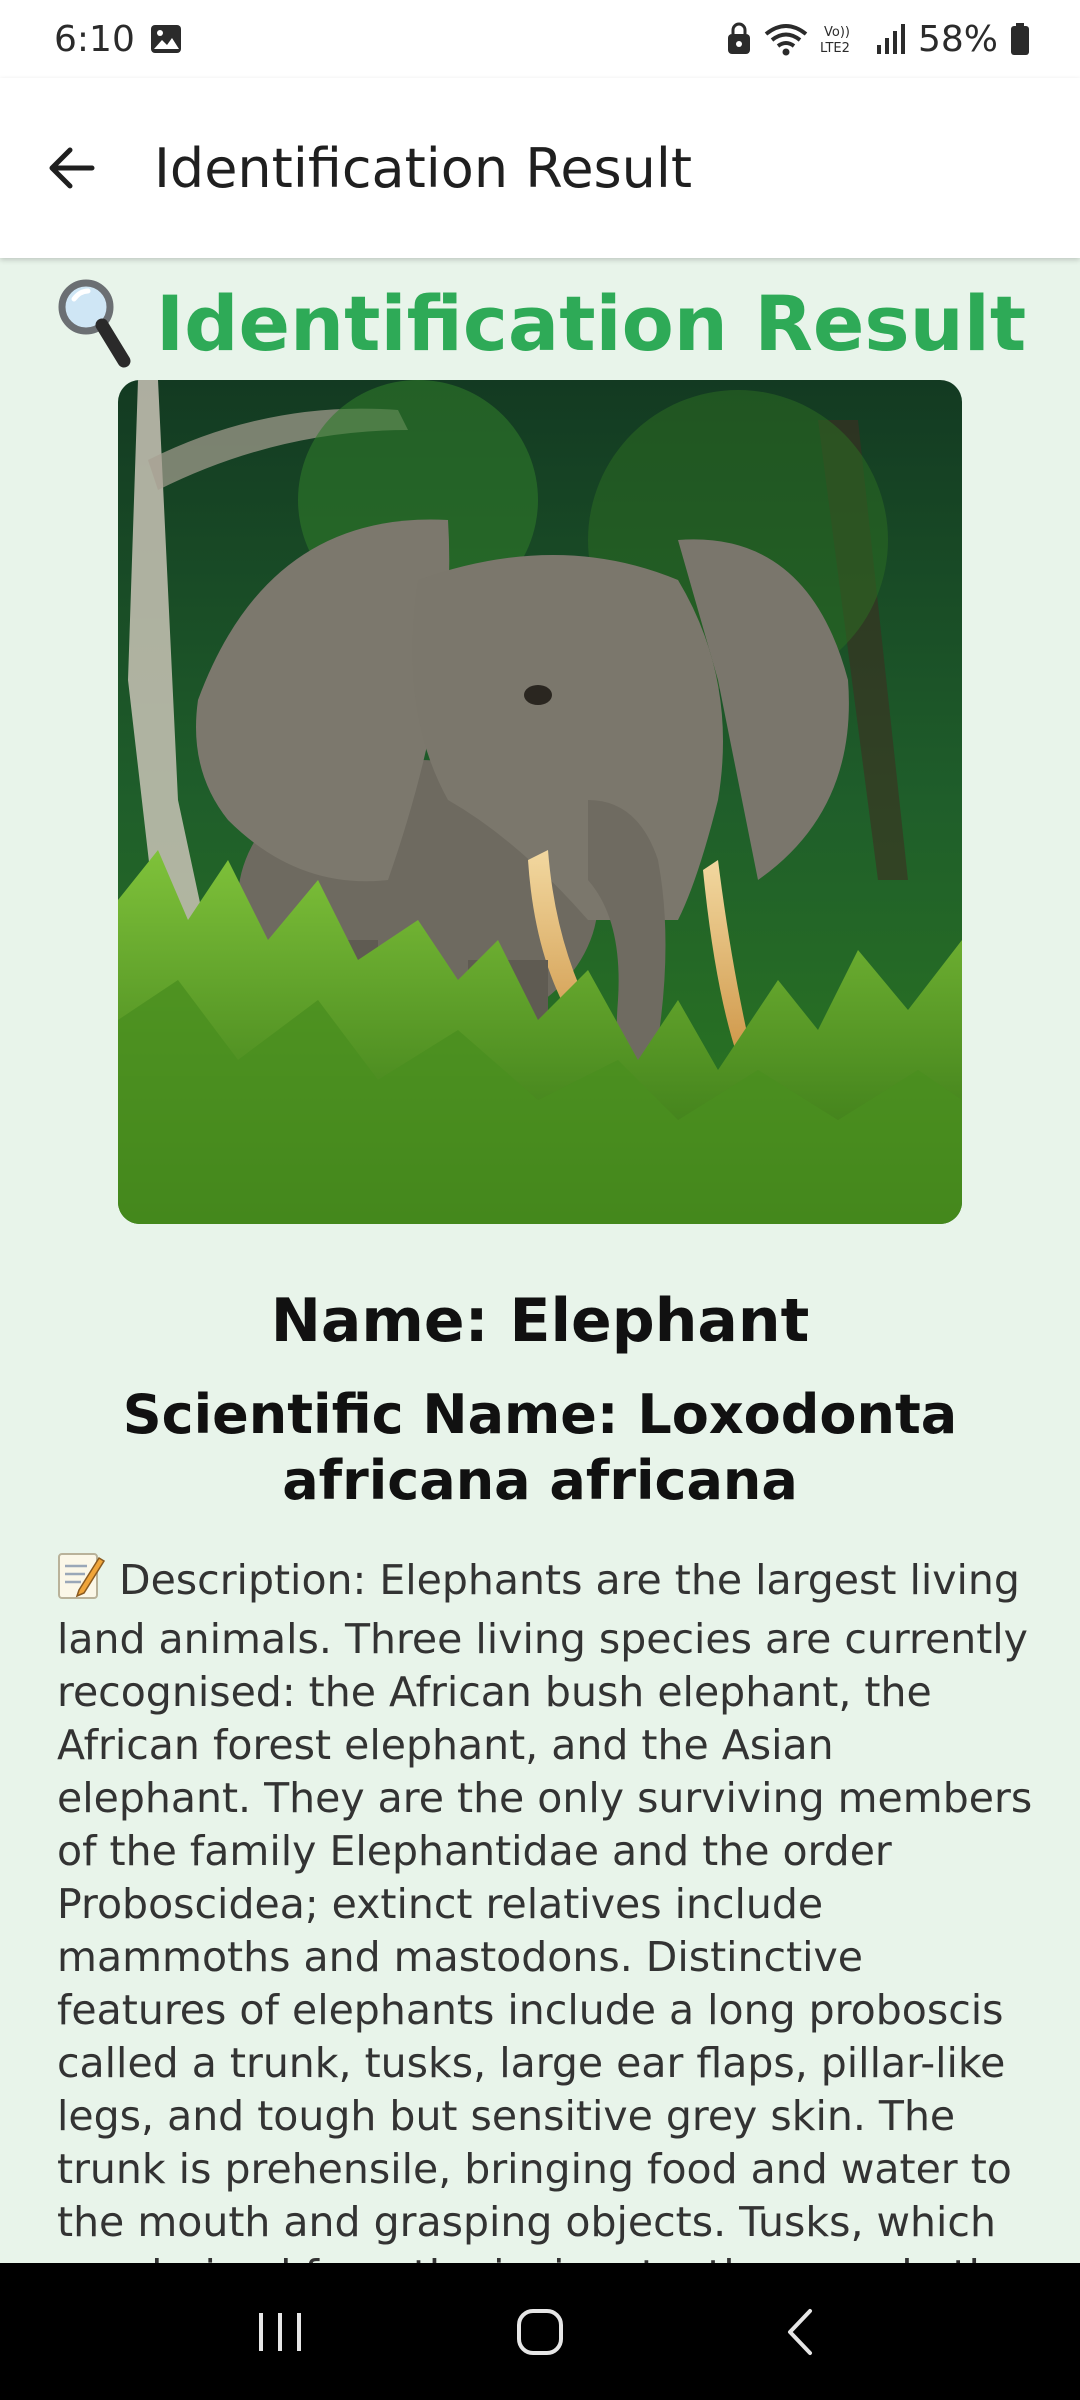  I want to click on result-heading: Identification Result, so click(540, 323).